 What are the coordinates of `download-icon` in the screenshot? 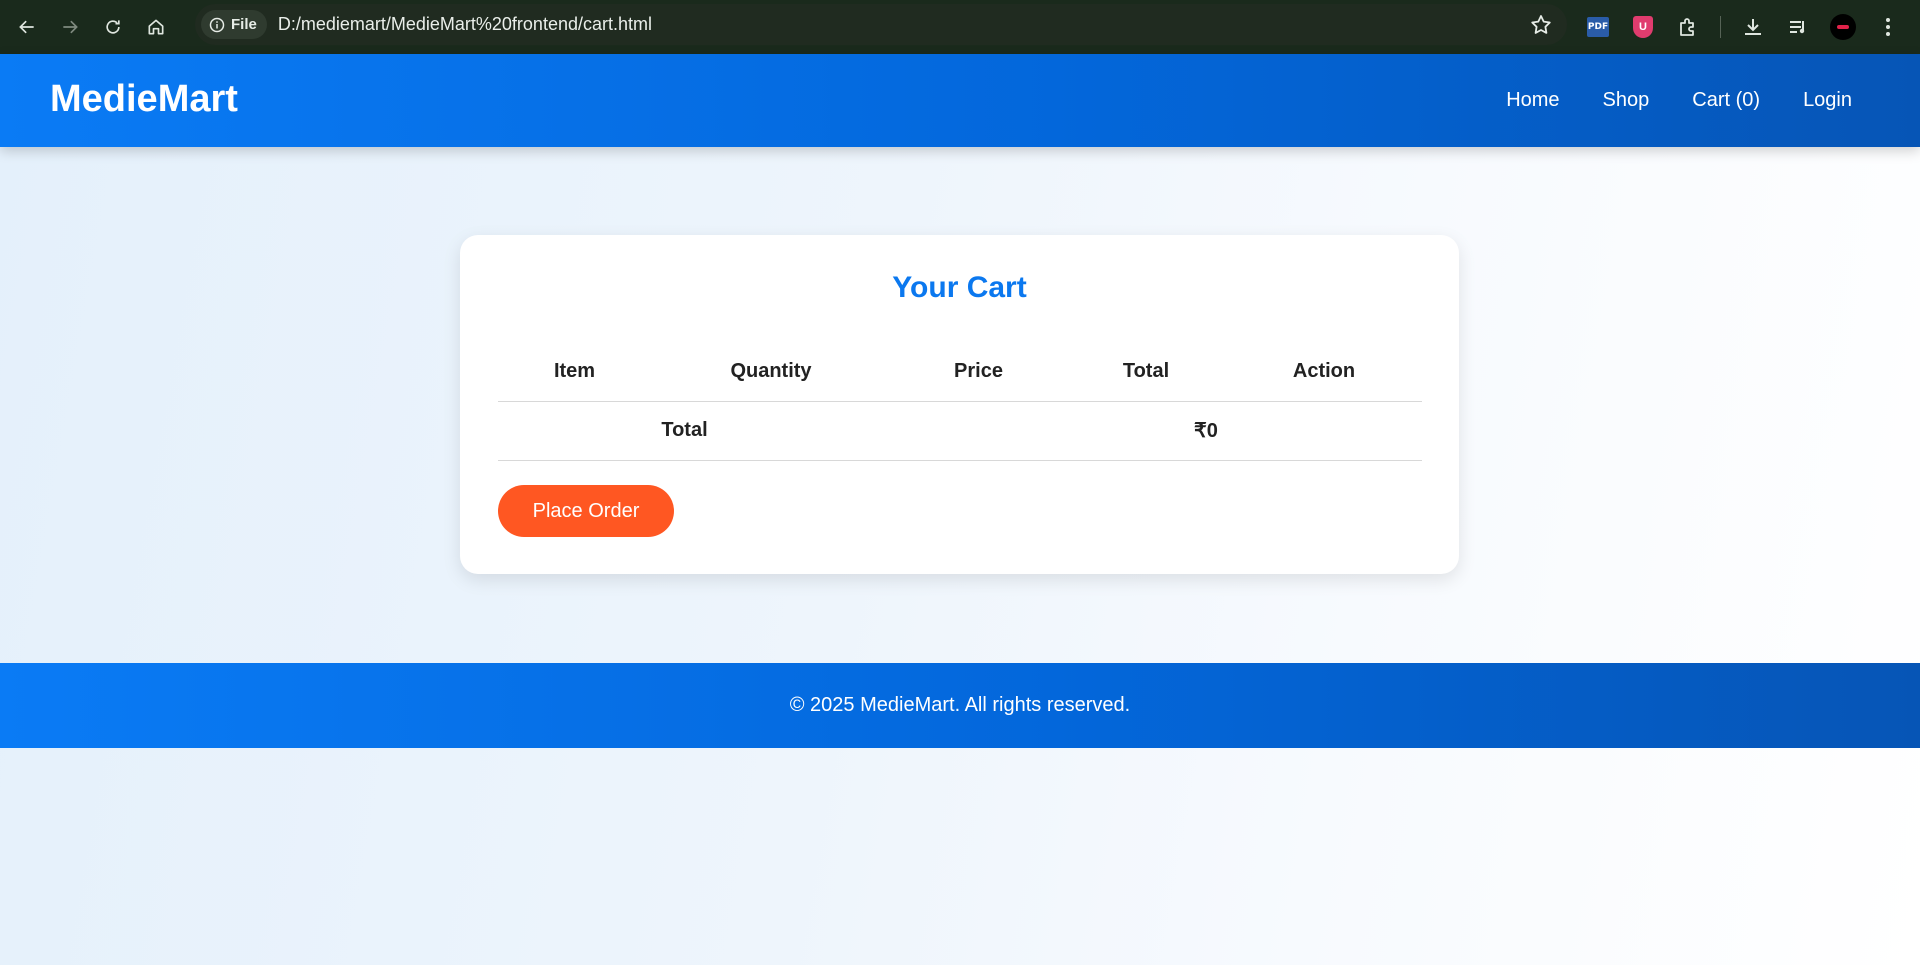 It's located at (1753, 27).